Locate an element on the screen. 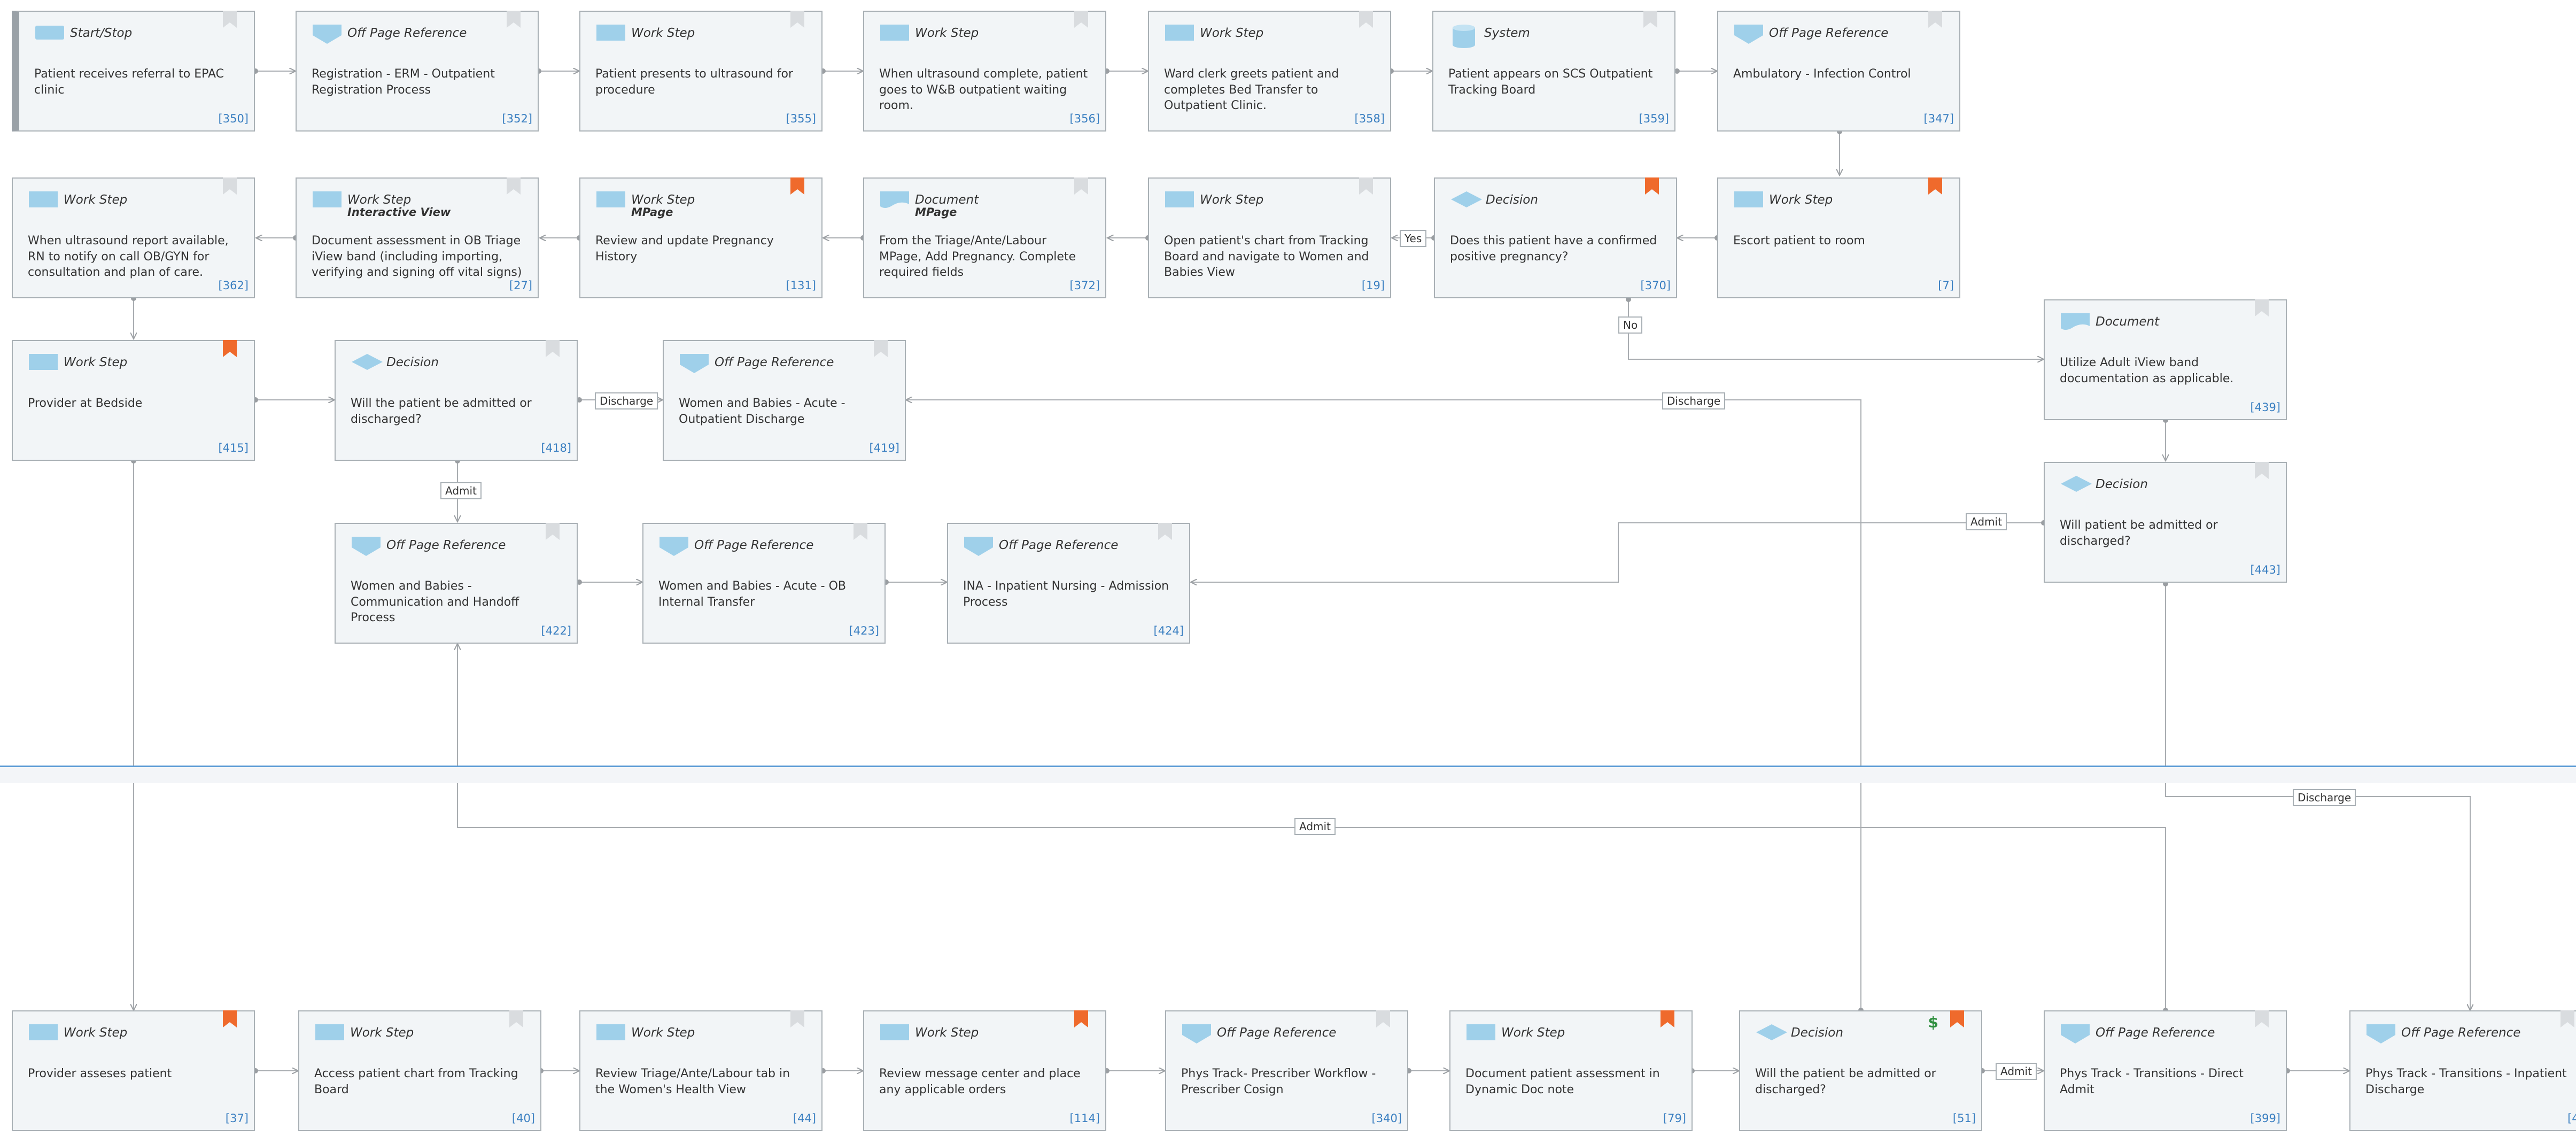 The width and height of the screenshot is (2576, 1136). step-card-415: Work Step Provider at Bedside [415] is located at coordinates (133, 401).